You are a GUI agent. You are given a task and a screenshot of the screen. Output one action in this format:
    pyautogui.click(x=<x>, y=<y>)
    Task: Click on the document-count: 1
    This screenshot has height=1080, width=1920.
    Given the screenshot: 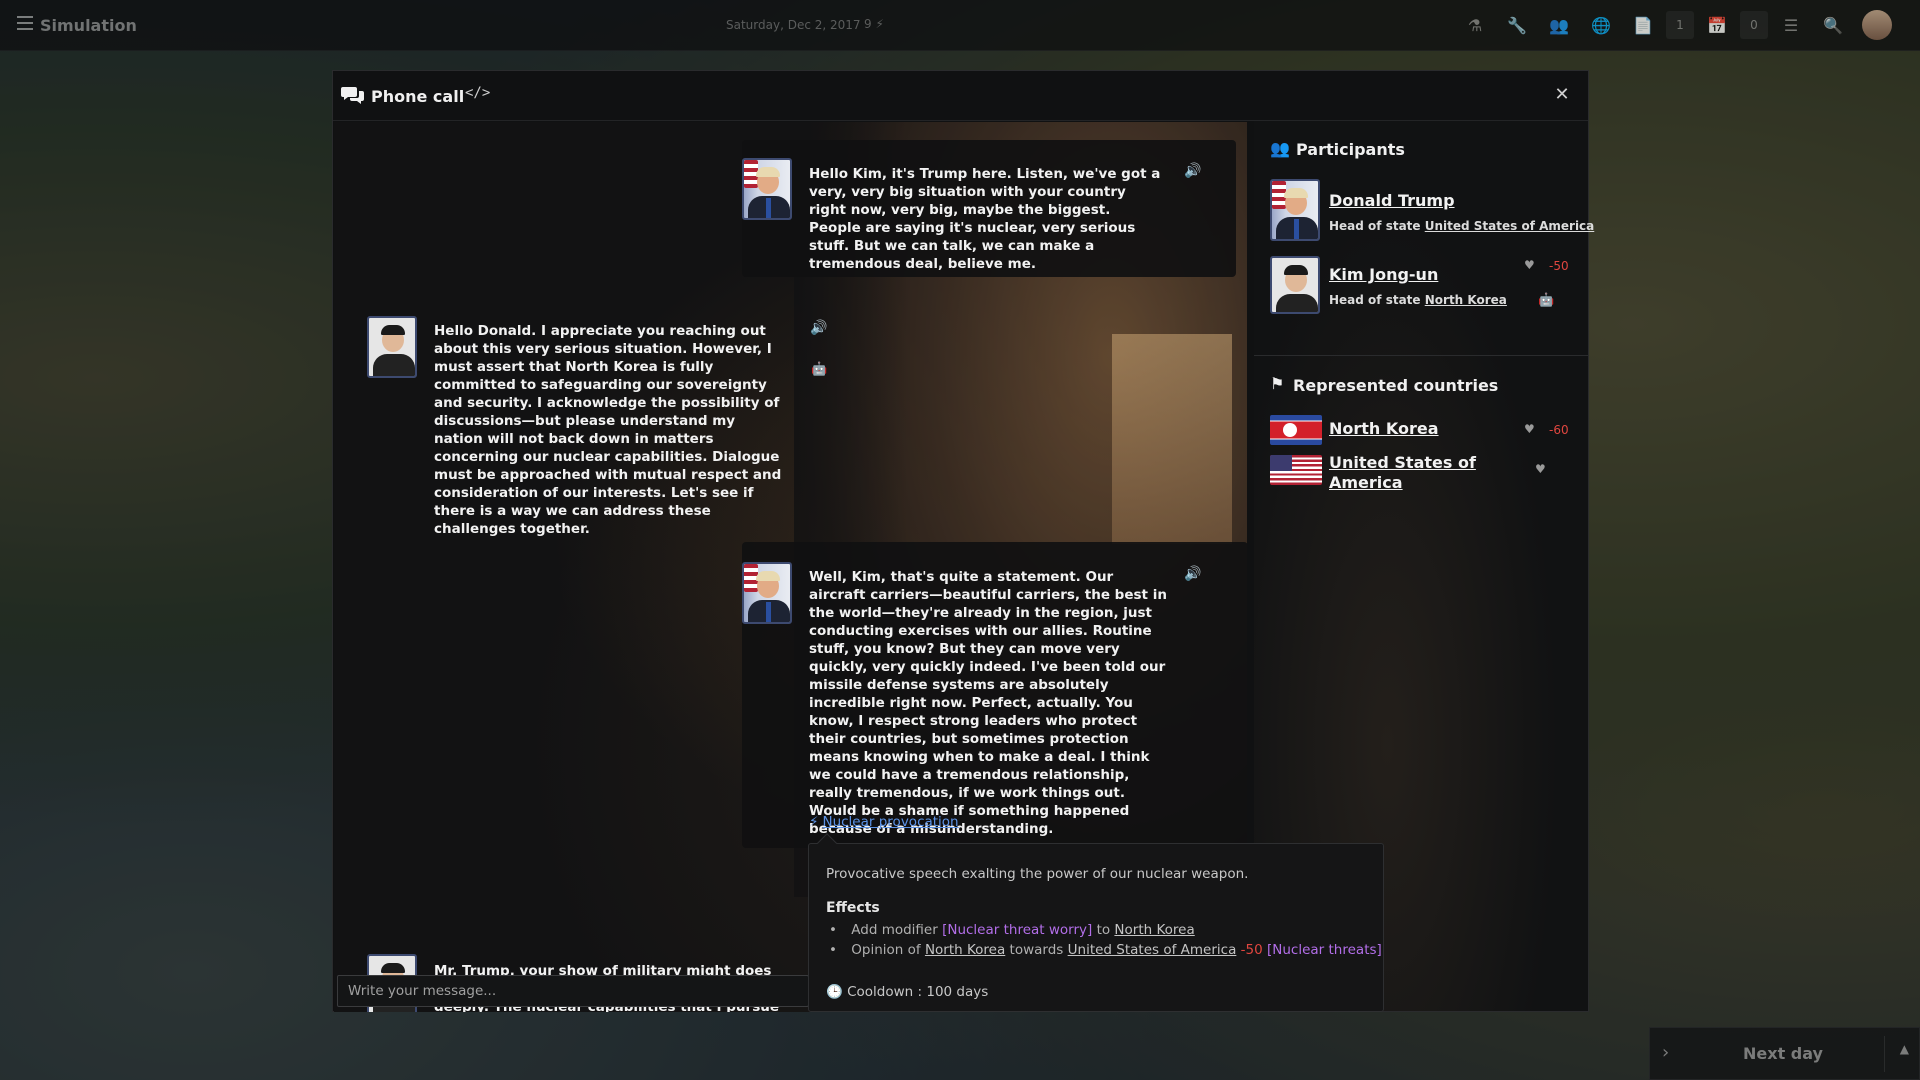 What is the action you would take?
    pyautogui.click(x=1680, y=25)
    